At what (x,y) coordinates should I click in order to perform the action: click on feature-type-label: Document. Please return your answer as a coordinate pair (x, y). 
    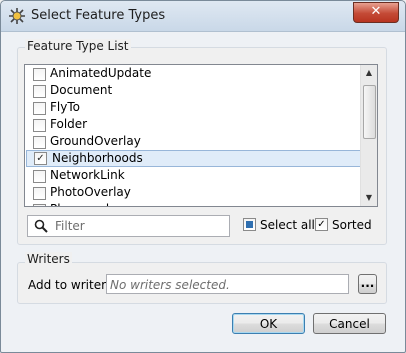
    Looking at the image, I should click on (81, 90).